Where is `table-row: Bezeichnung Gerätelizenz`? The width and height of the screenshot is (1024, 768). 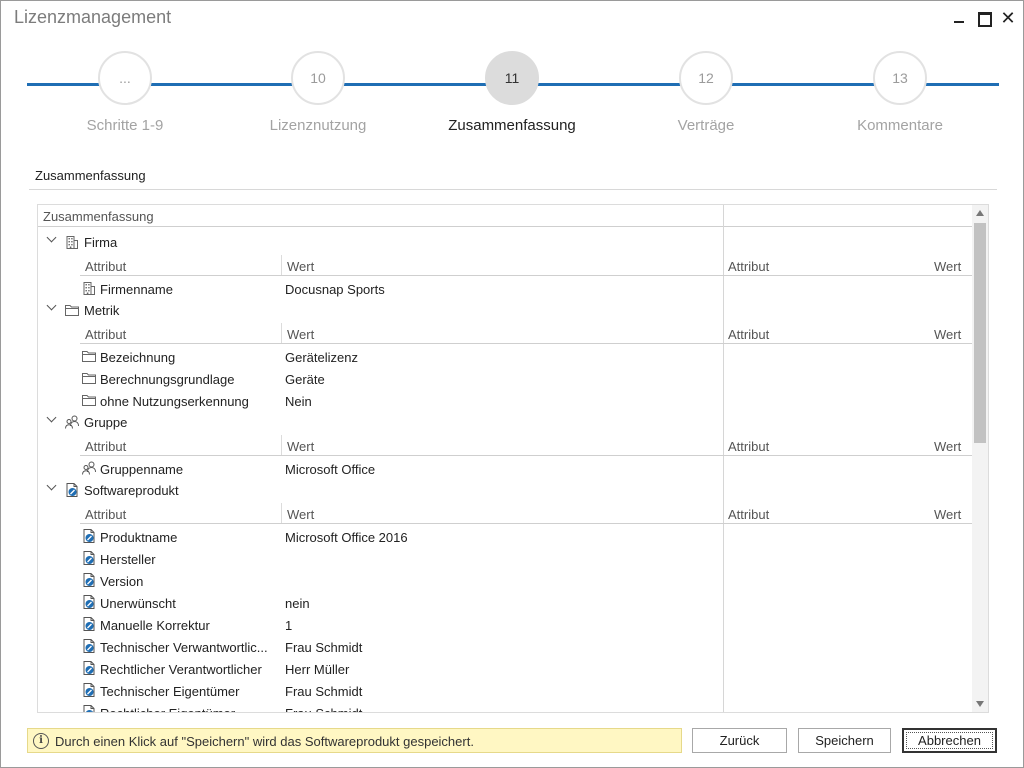 table-row: Bezeichnung Gerätelizenz is located at coordinates (505, 356).